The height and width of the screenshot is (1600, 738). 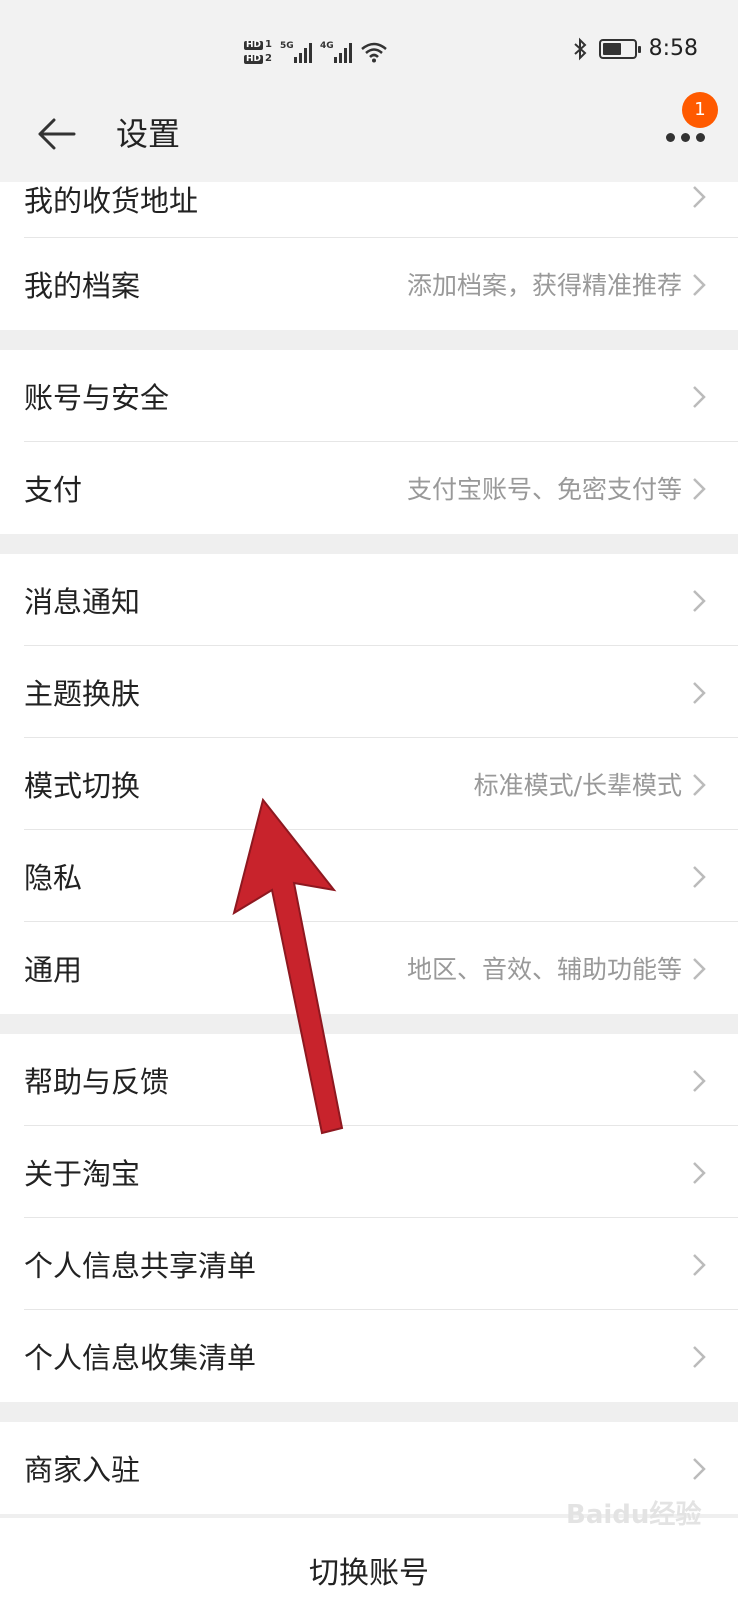 I want to click on row-label: 账号与安全, so click(x=97, y=397).